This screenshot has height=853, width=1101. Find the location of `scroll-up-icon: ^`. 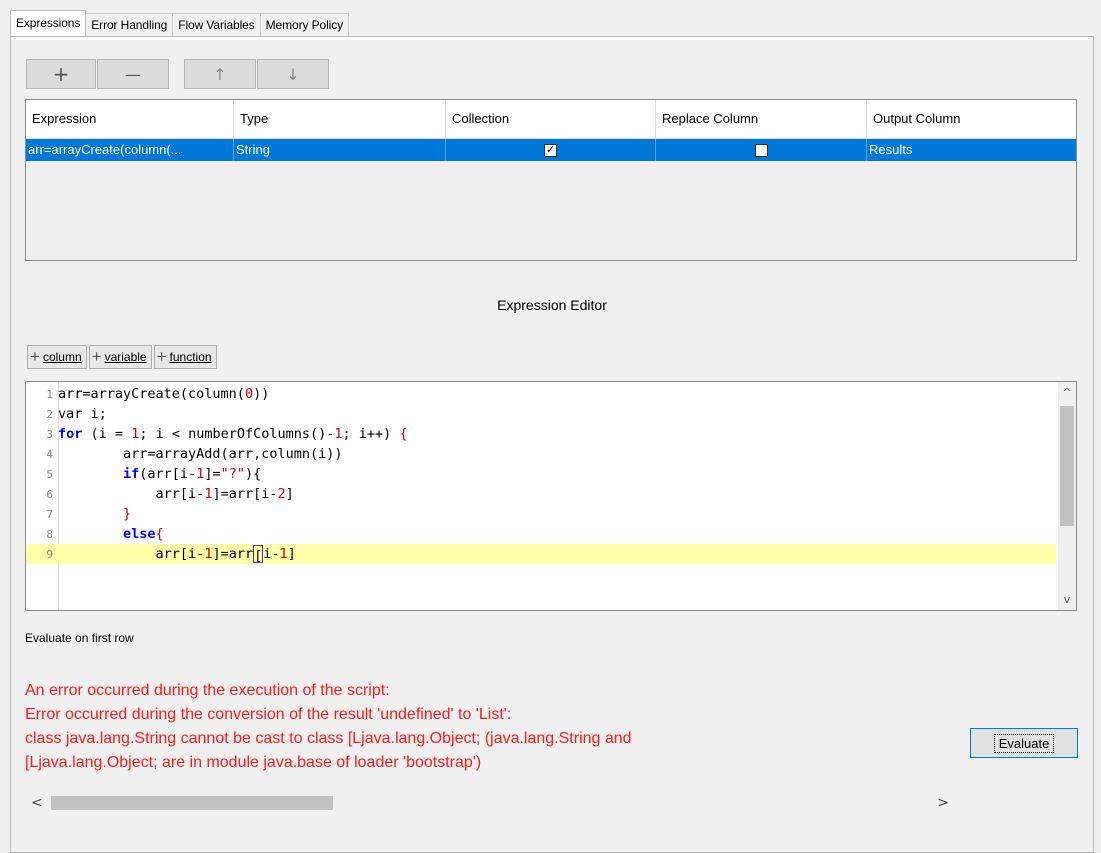

scroll-up-icon: ^ is located at coordinates (1067, 392).